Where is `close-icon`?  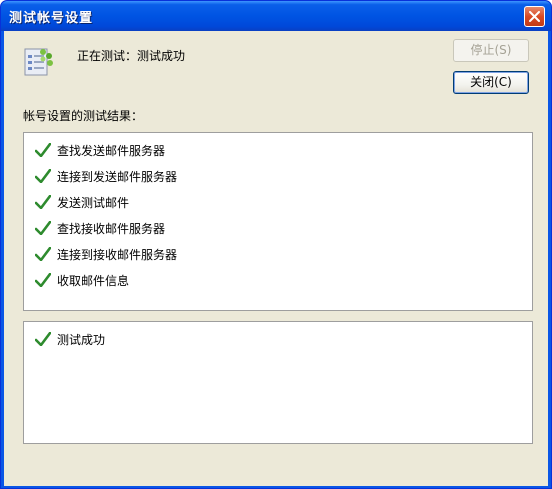 close-icon is located at coordinates (534, 16).